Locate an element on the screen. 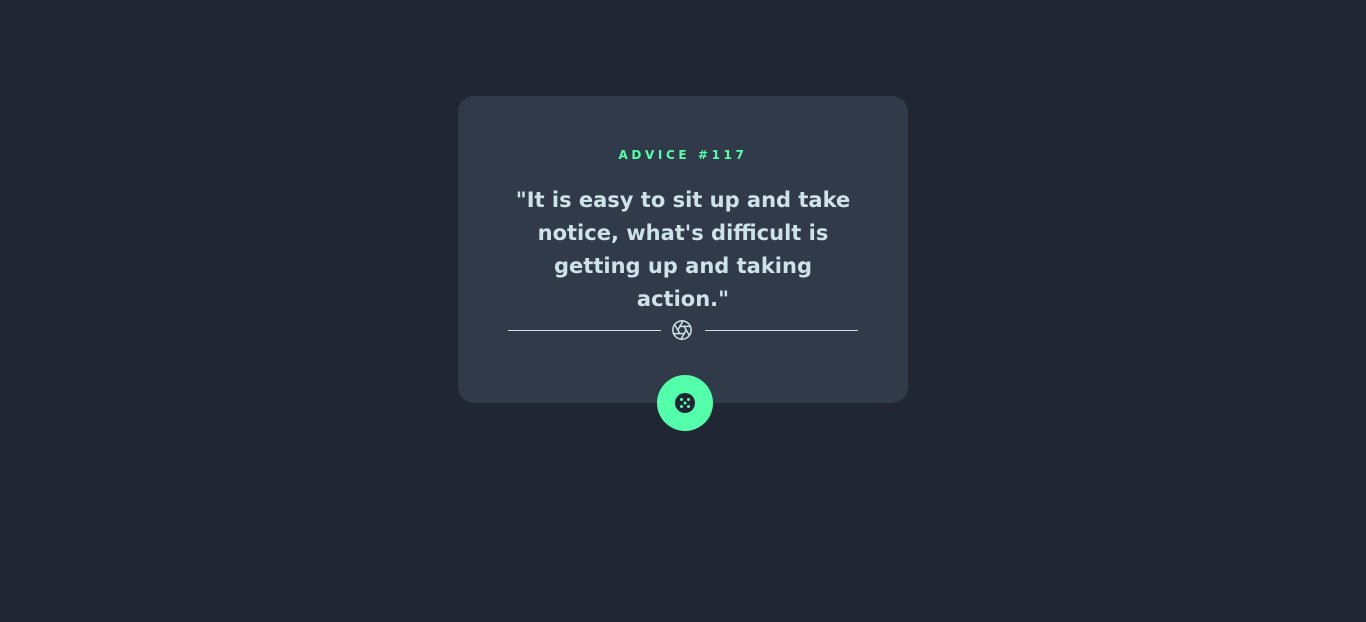 The height and width of the screenshot is (622, 1366). aperture-icon is located at coordinates (682, 330).